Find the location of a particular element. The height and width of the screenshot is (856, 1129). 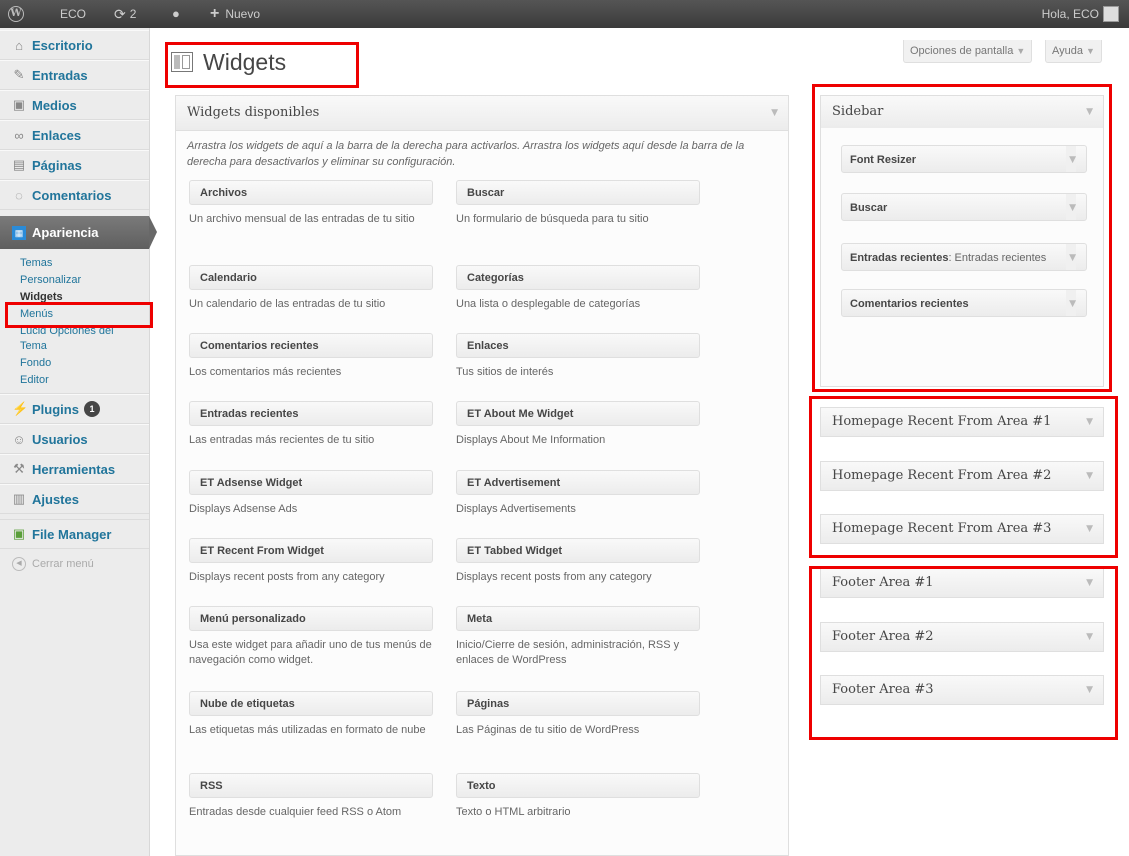

updates-button: ⟳ 2 is located at coordinates (125, 14).